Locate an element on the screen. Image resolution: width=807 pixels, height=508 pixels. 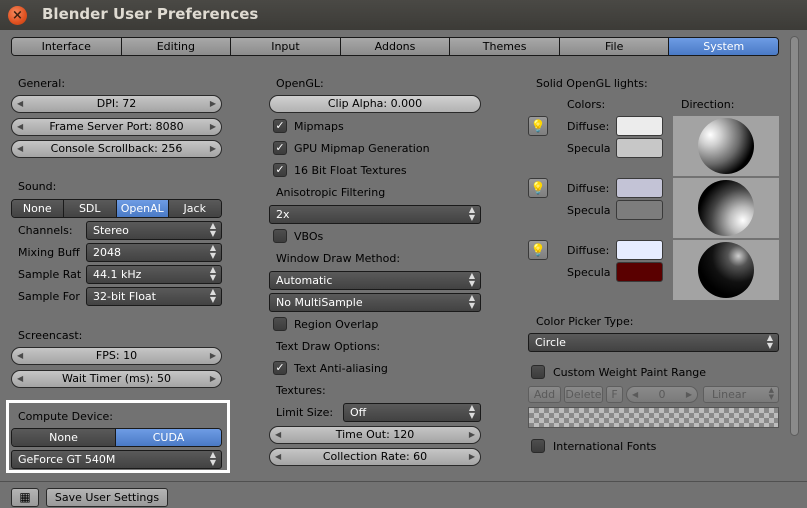
flip-color-ramp-button: F is located at coordinates (614, 394).